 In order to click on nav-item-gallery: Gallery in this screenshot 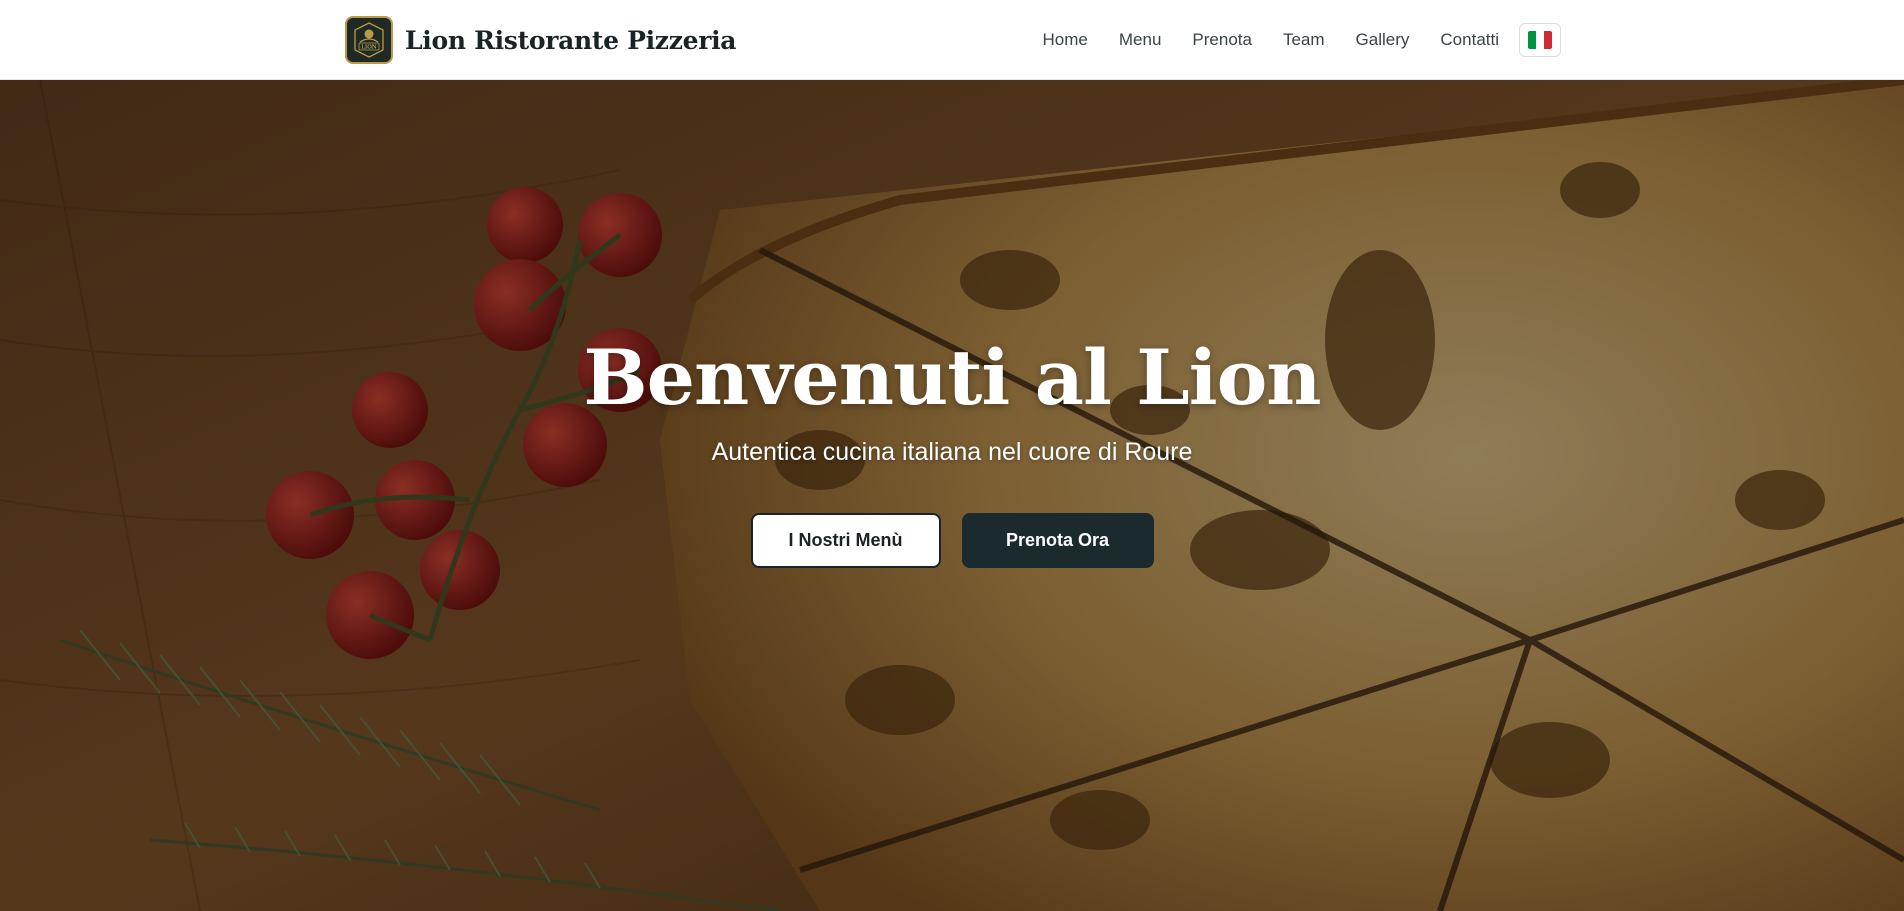, I will do `click(1383, 40)`.